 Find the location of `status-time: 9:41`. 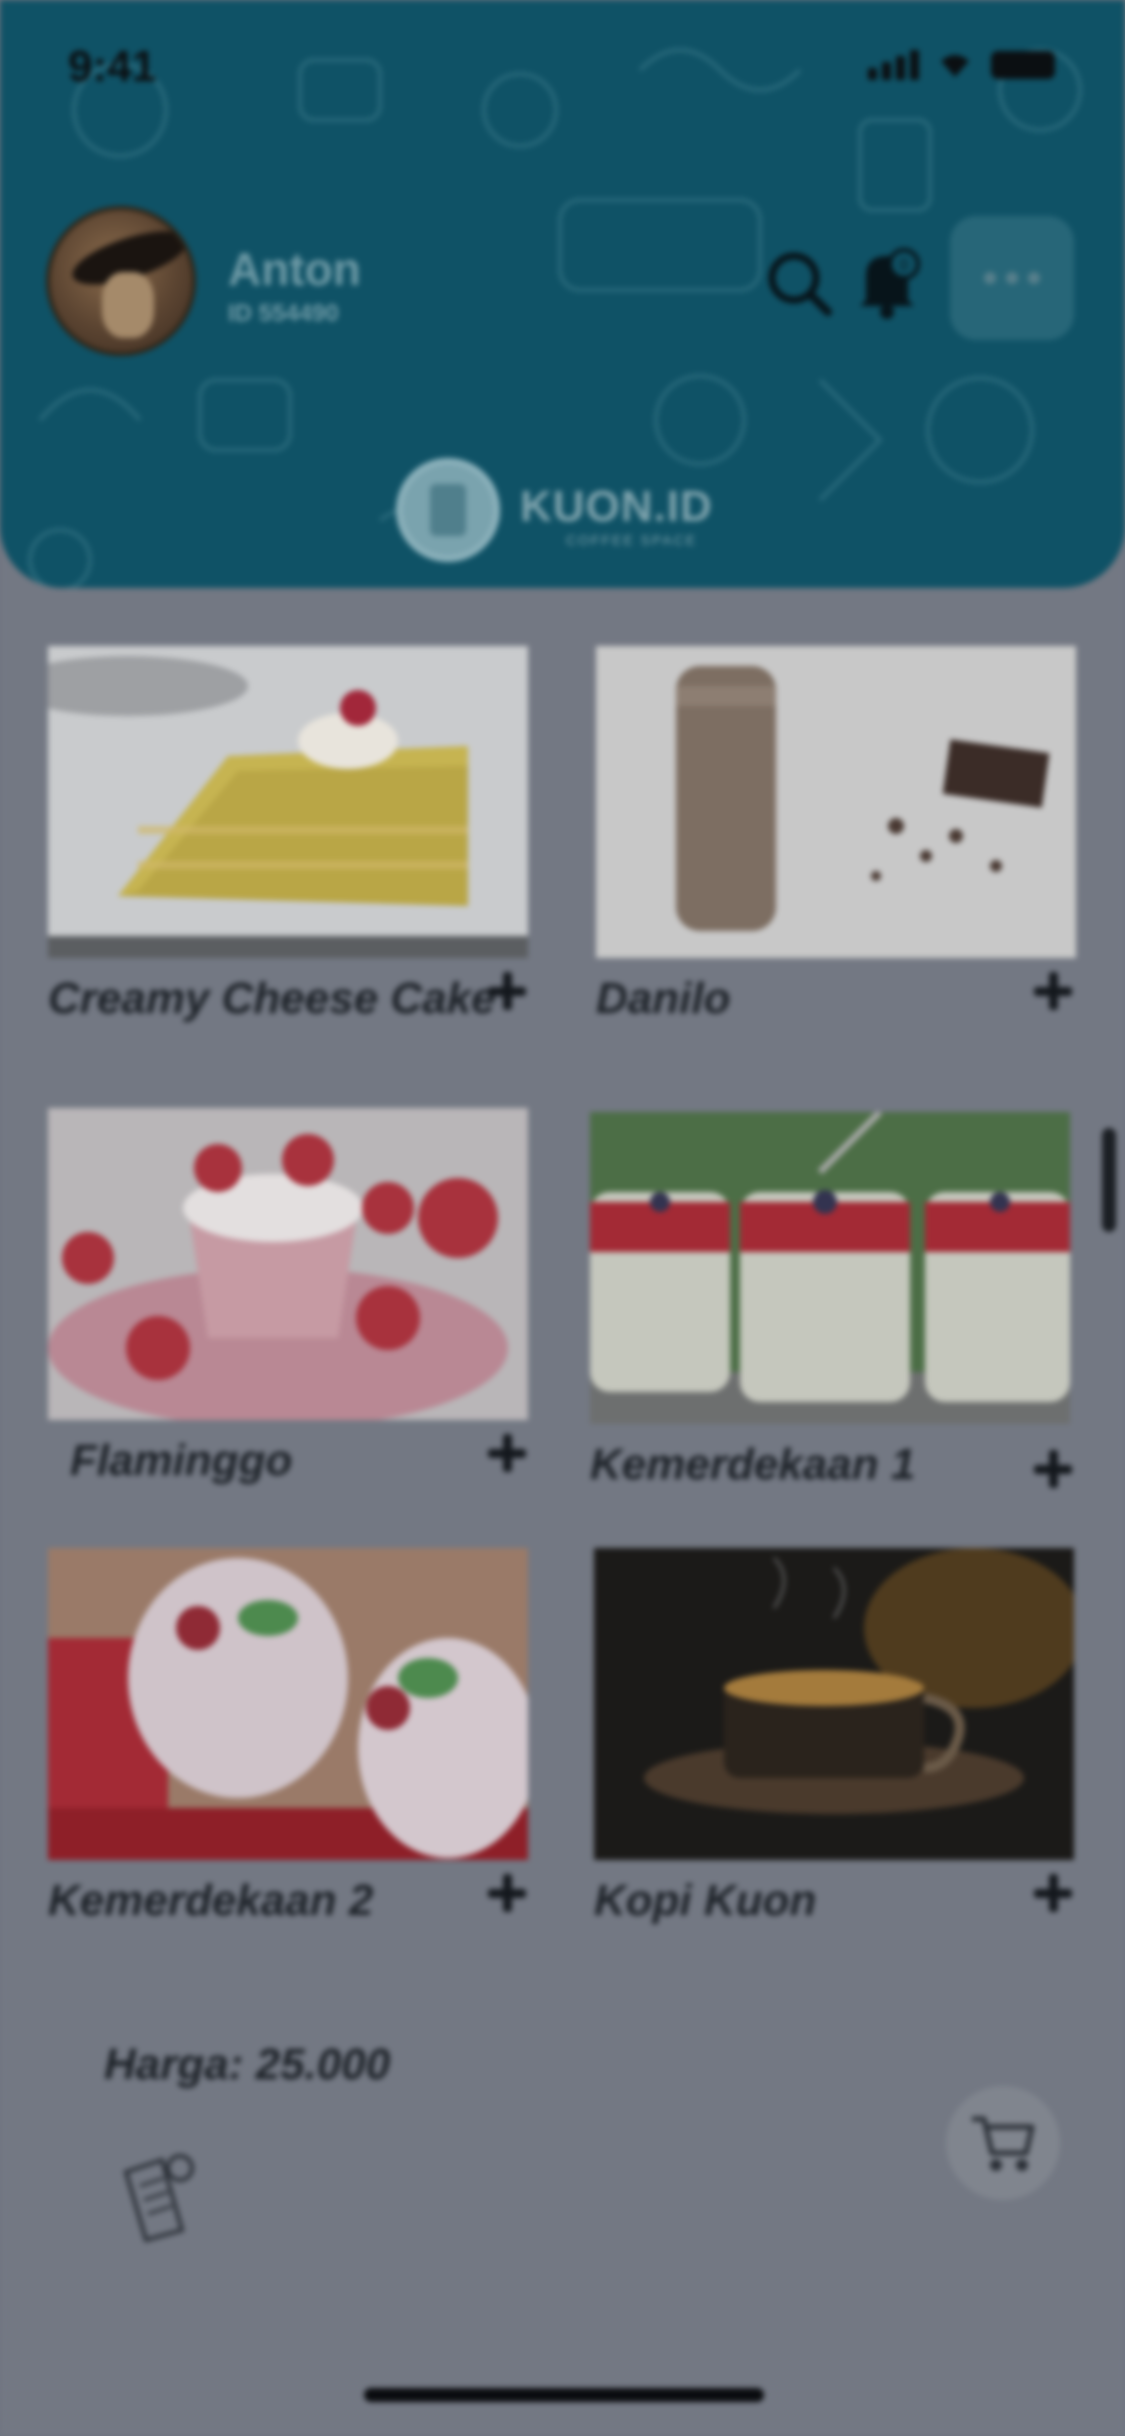

status-time: 9:41 is located at coordinates (112, 66).